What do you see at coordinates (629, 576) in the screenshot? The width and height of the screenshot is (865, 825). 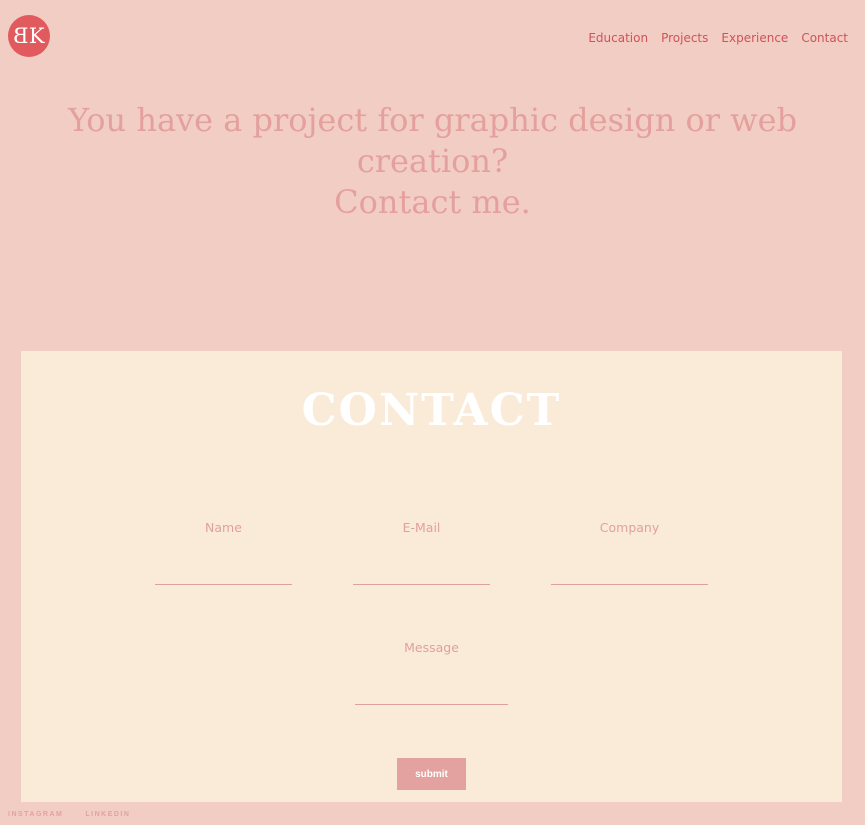 I see `company-input` at bounding box center [629, 576].